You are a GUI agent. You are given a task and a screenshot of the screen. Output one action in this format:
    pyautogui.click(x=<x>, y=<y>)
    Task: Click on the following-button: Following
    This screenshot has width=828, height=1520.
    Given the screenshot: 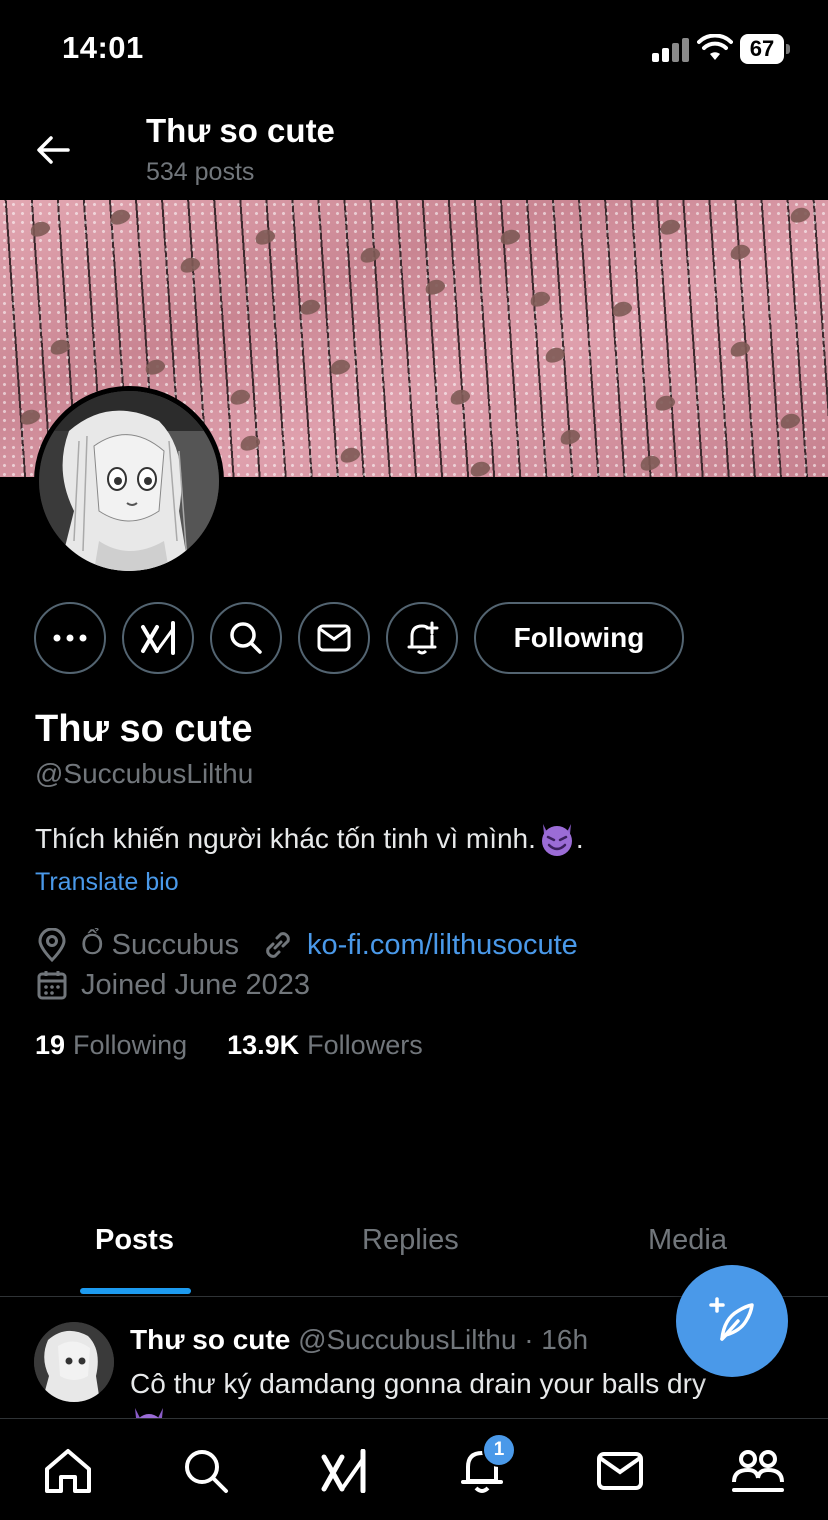 What is the action you would take?
    pyautogui.click(x=579, y=638)
    